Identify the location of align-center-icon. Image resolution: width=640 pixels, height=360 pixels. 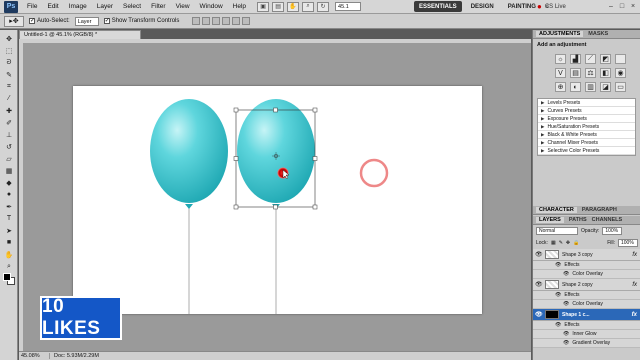
(236, 21).